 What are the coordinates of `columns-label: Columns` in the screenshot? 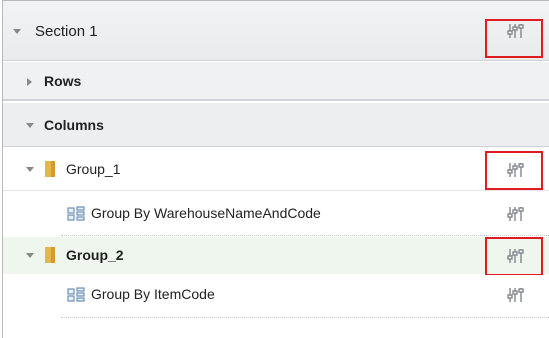 It's located at (74, 125).